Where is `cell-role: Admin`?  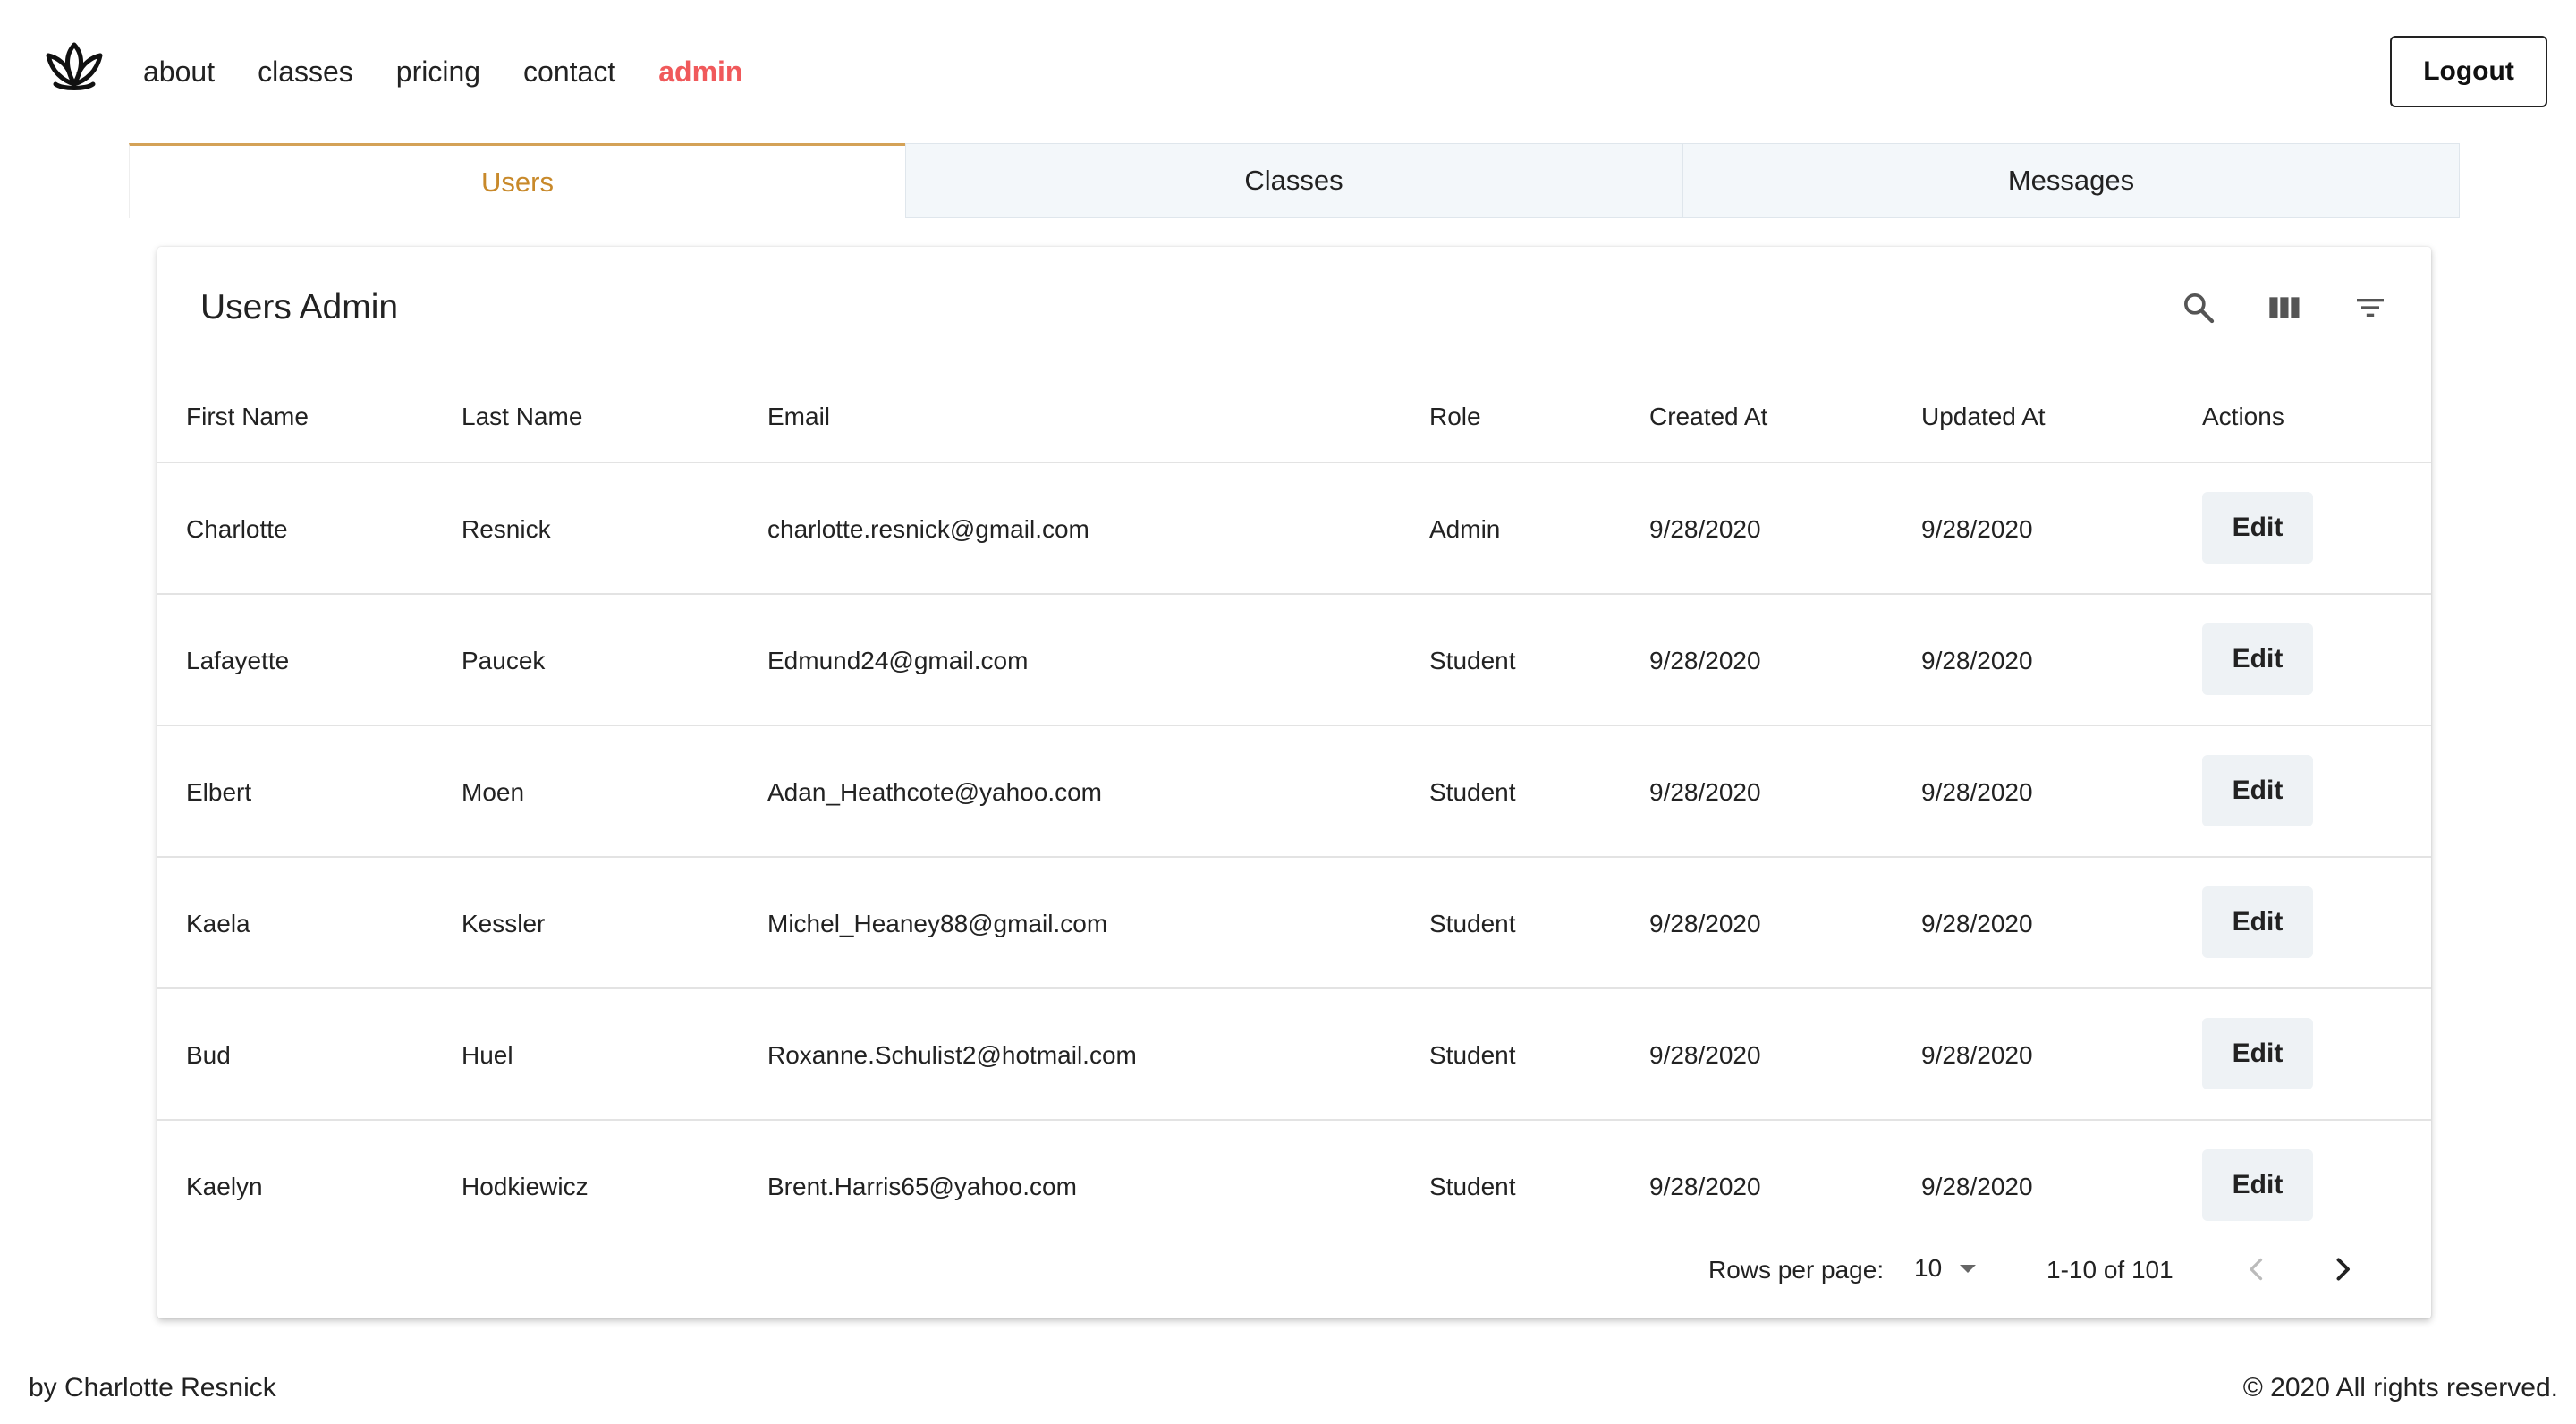
cell-role: Admin is located at coordinates (1465, 529).